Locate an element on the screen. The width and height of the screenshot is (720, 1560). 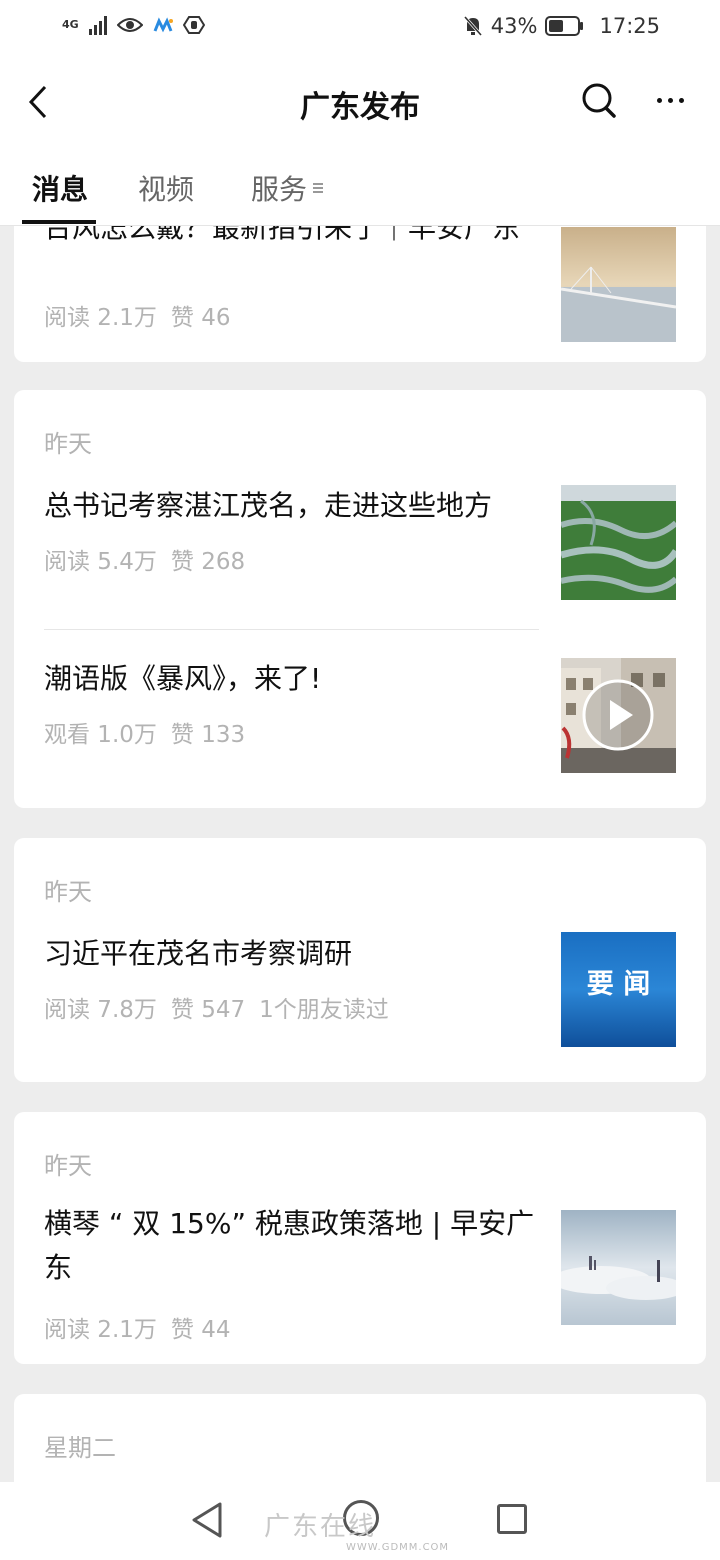
article-meta: 阅读 2.1万赞 44 is located at coordinates (144, 1327).